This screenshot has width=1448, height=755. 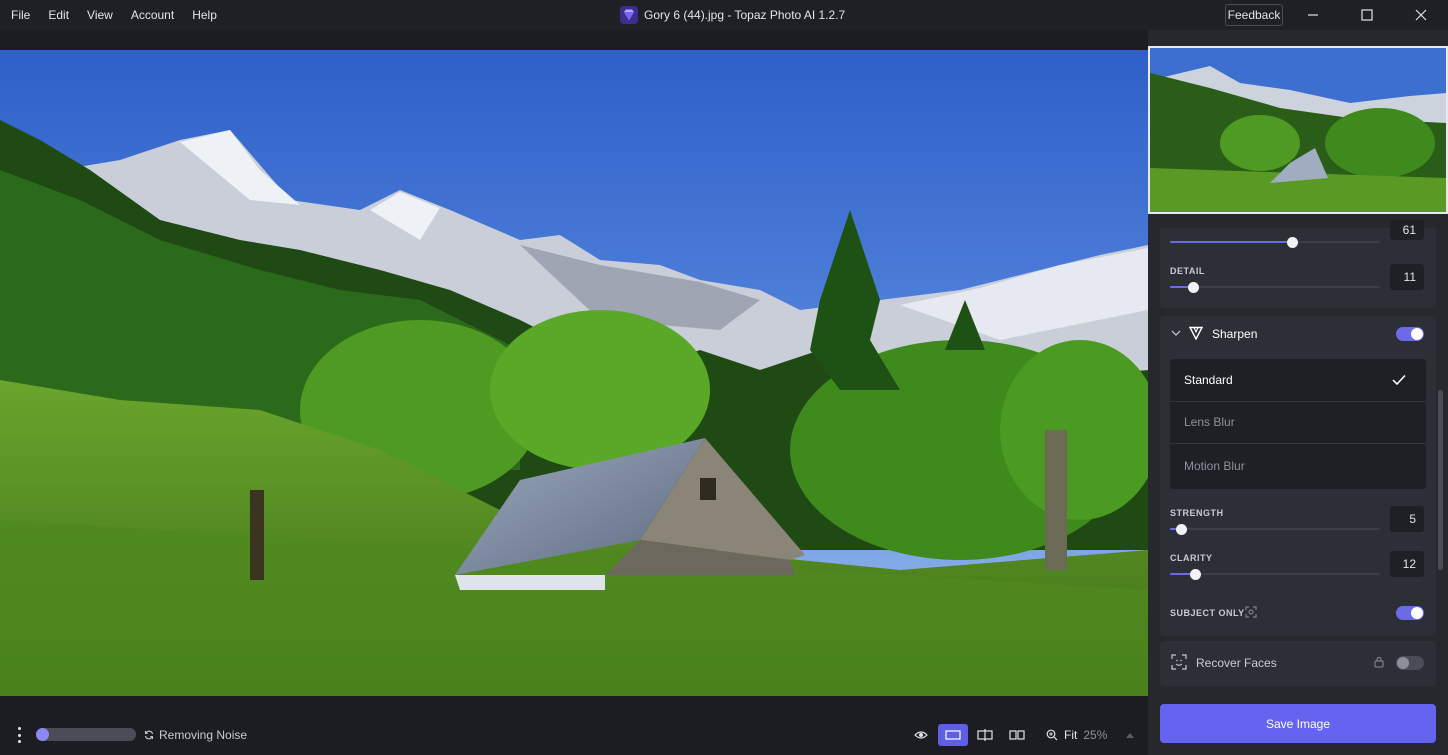 I want to click on chevron-down-icon, so click(x=1176, y=333).